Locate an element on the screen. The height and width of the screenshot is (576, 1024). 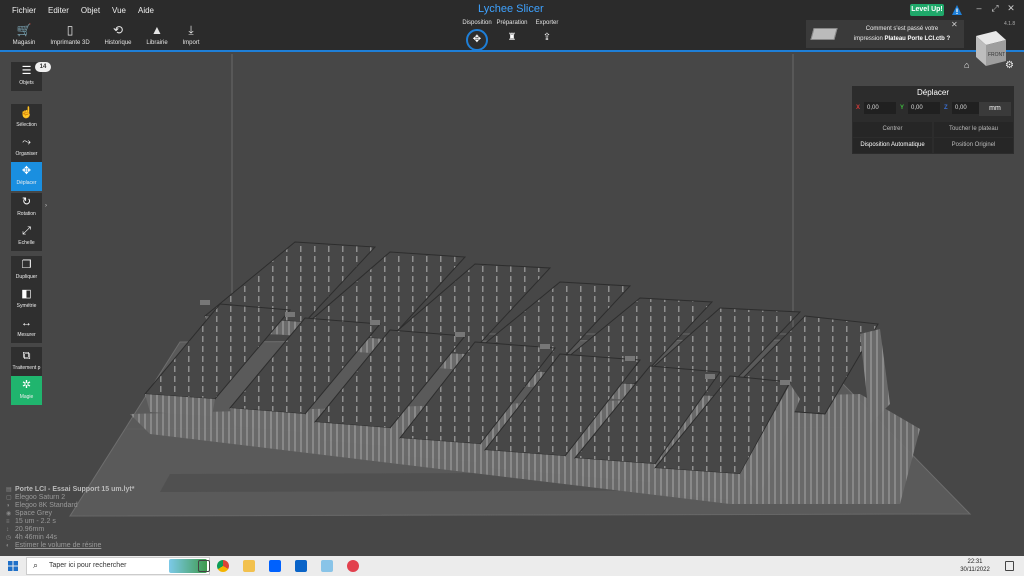
height-icon: ↕ is located at coordinates (7, 530).